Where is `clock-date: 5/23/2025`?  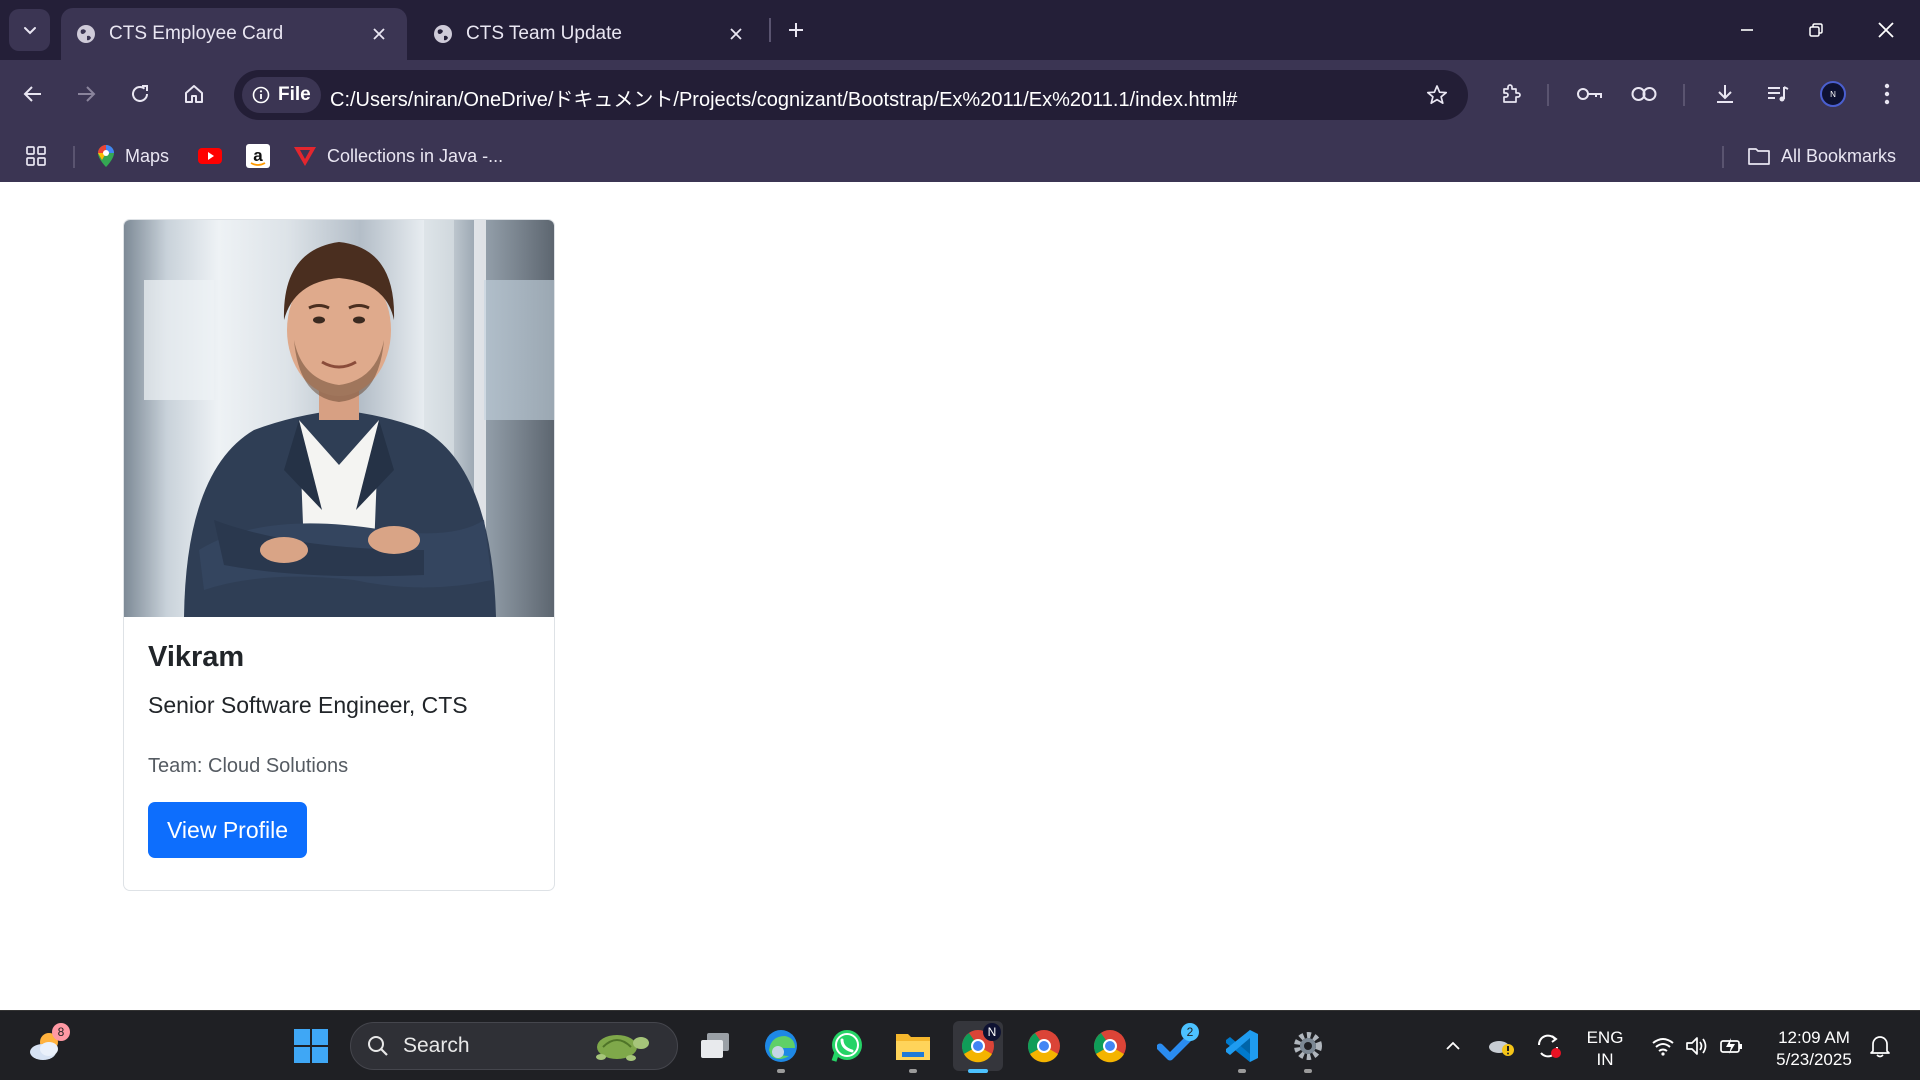
clock-date: 5/23/2025 is located at coordinates (1814, 1059).